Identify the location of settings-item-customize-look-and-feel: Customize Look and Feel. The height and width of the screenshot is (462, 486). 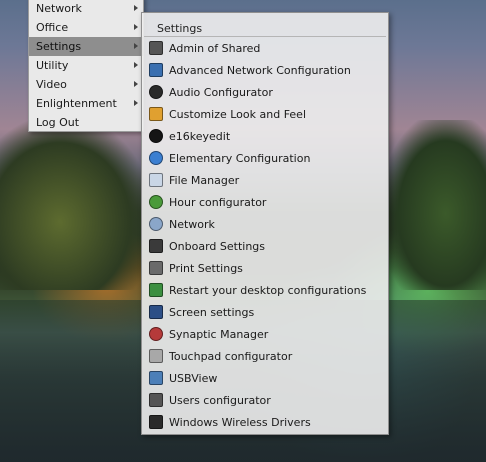
(265, 114).